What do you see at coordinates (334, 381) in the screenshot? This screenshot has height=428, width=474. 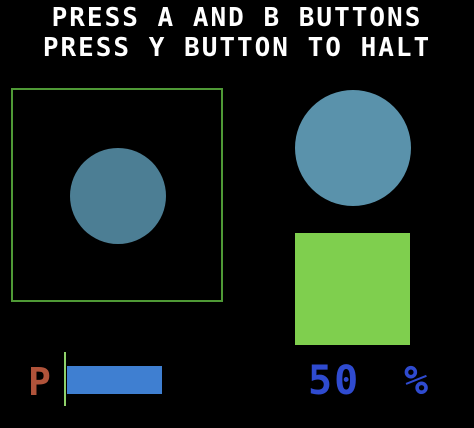 I see `percent-value: 50` at bounding box center [334, 381].